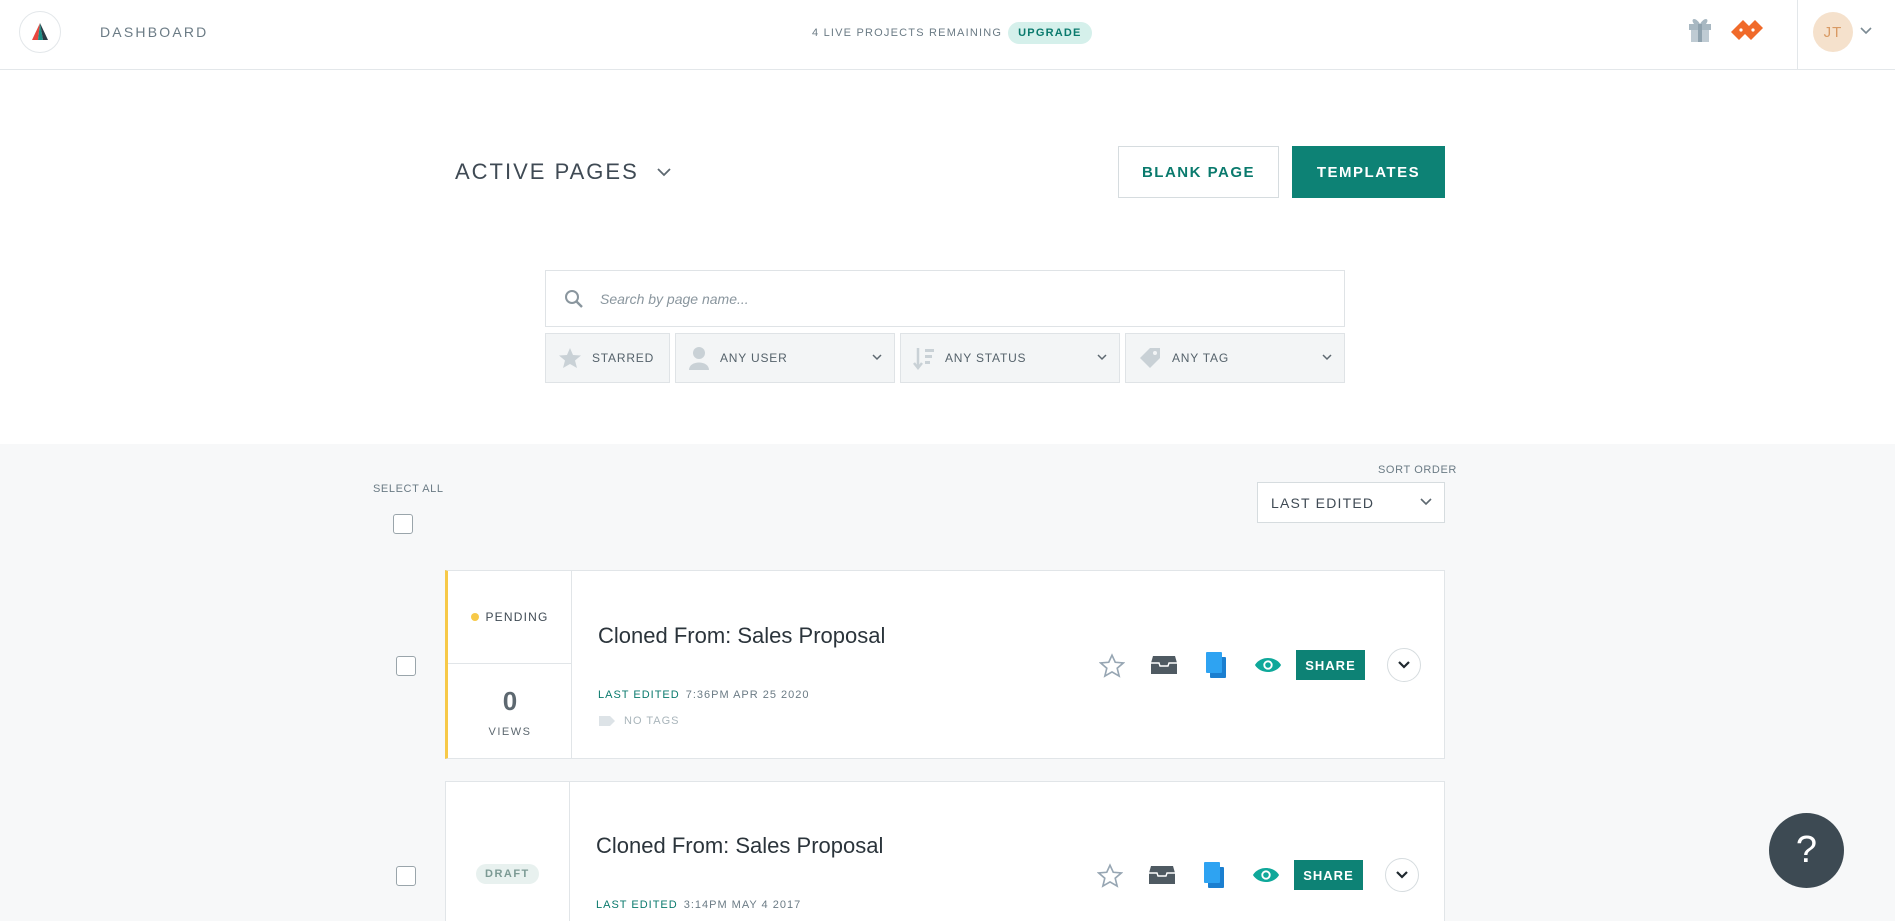  Describe the element at coordinates (510, 701) in the screenshot. I see `views-count: 0` at that location.